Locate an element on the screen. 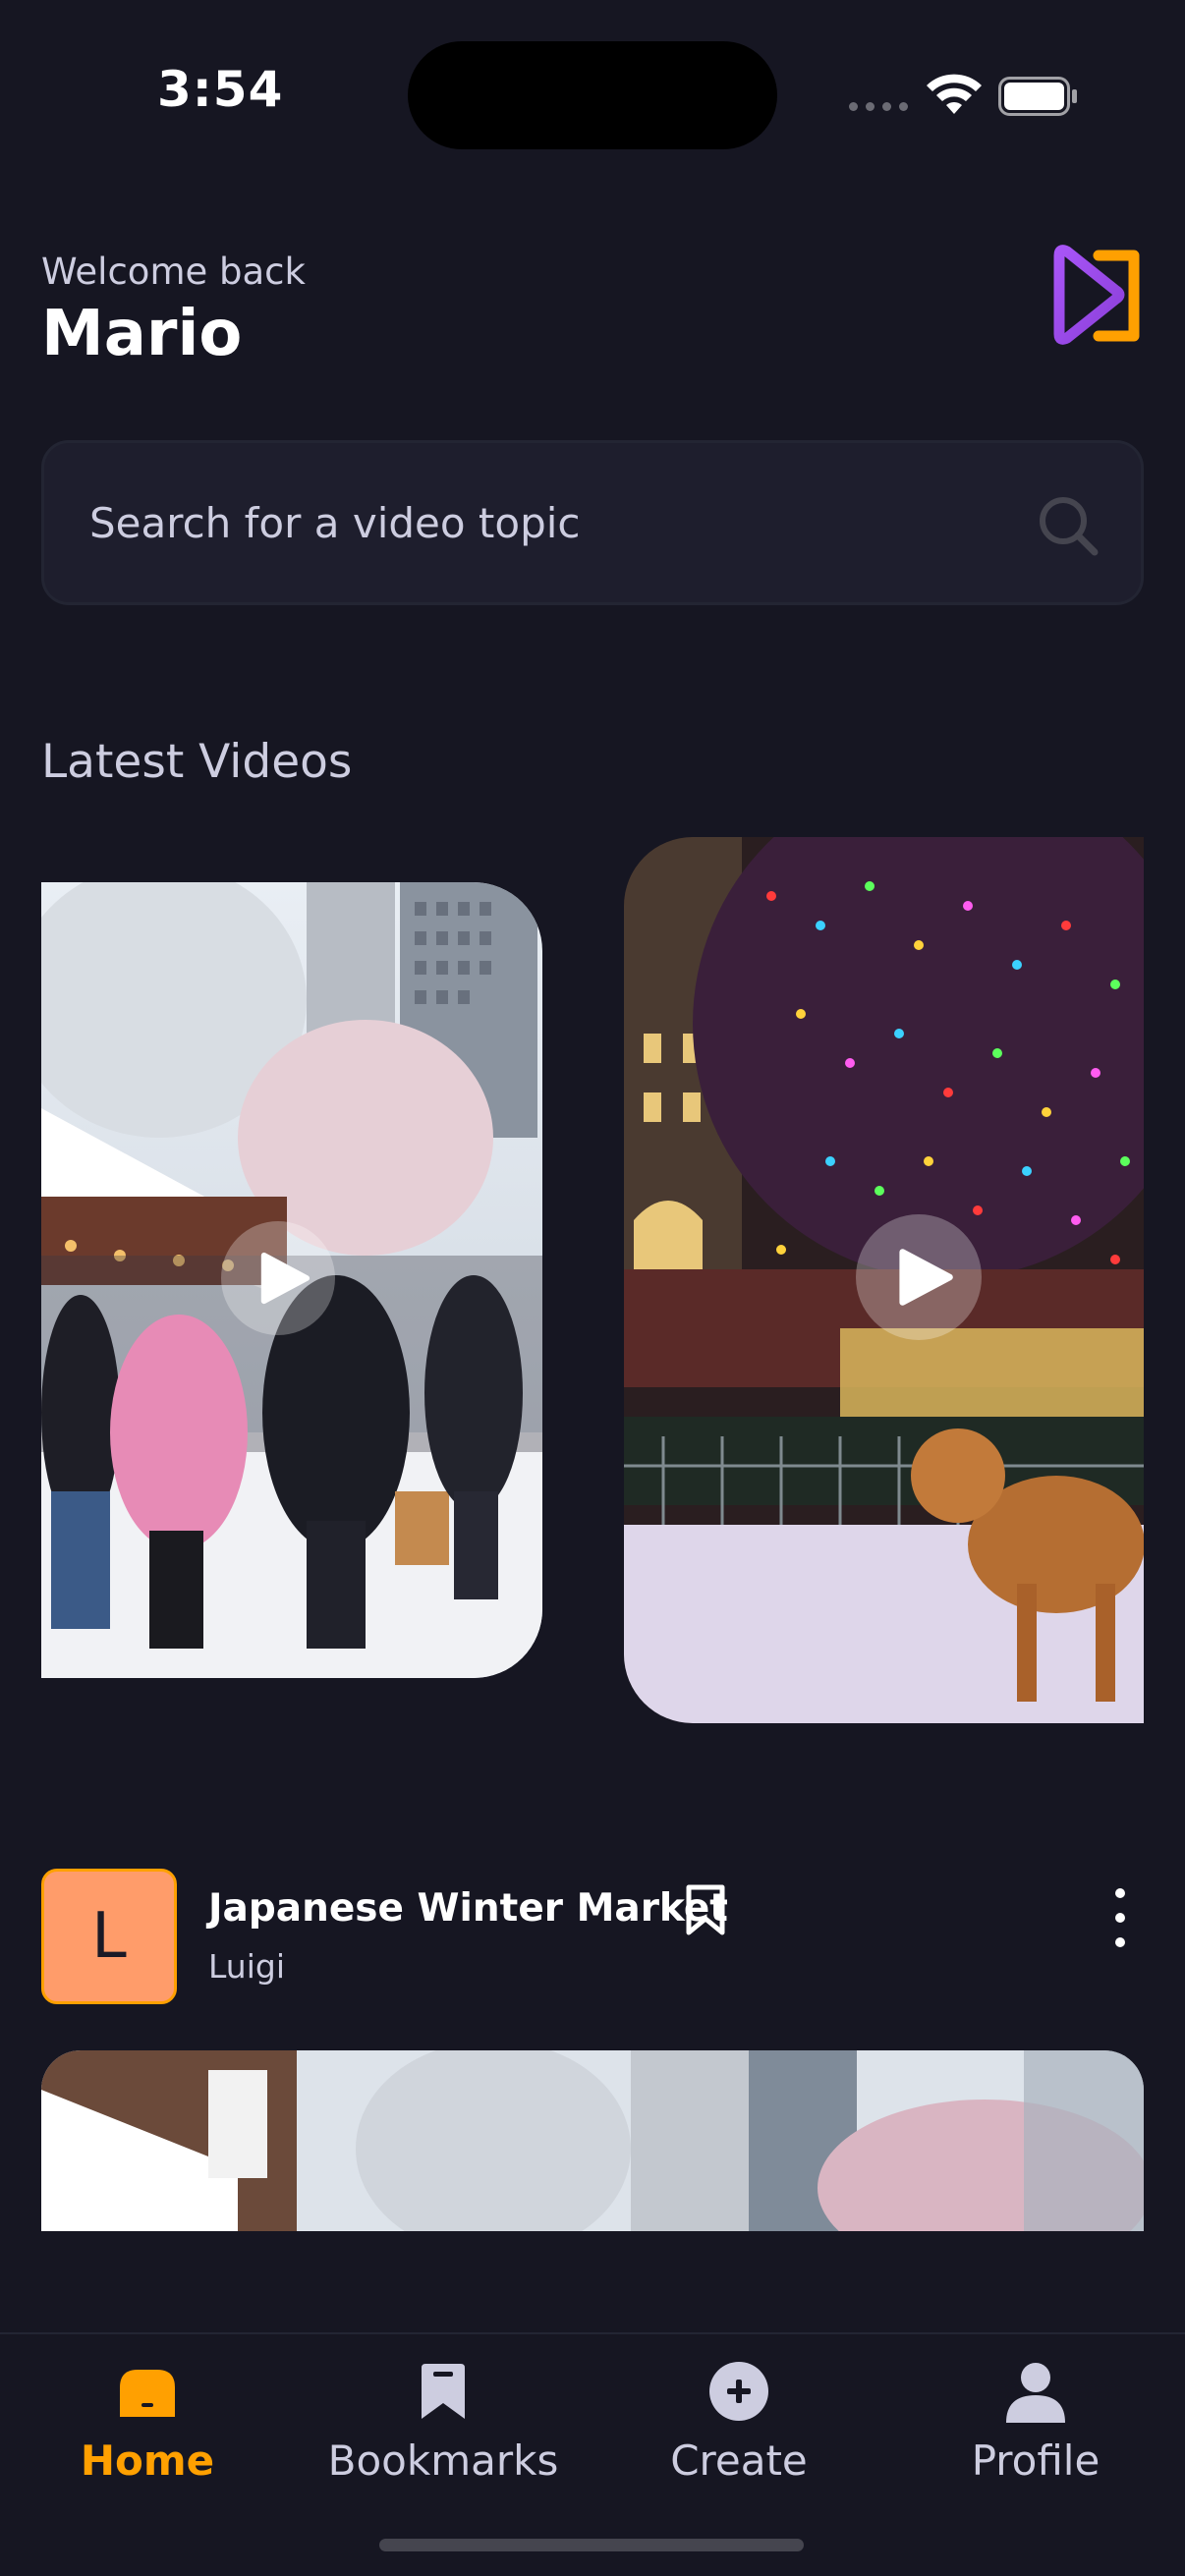 This screenshot has height=2576, width=1185. plus-icon is located at coordinates (739, 2391).